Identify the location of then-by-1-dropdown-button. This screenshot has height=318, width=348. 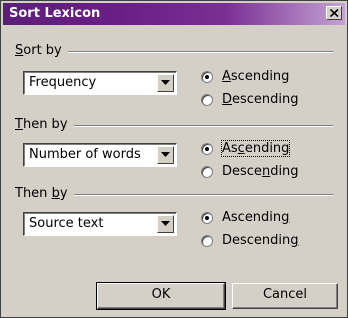
(165, 155).